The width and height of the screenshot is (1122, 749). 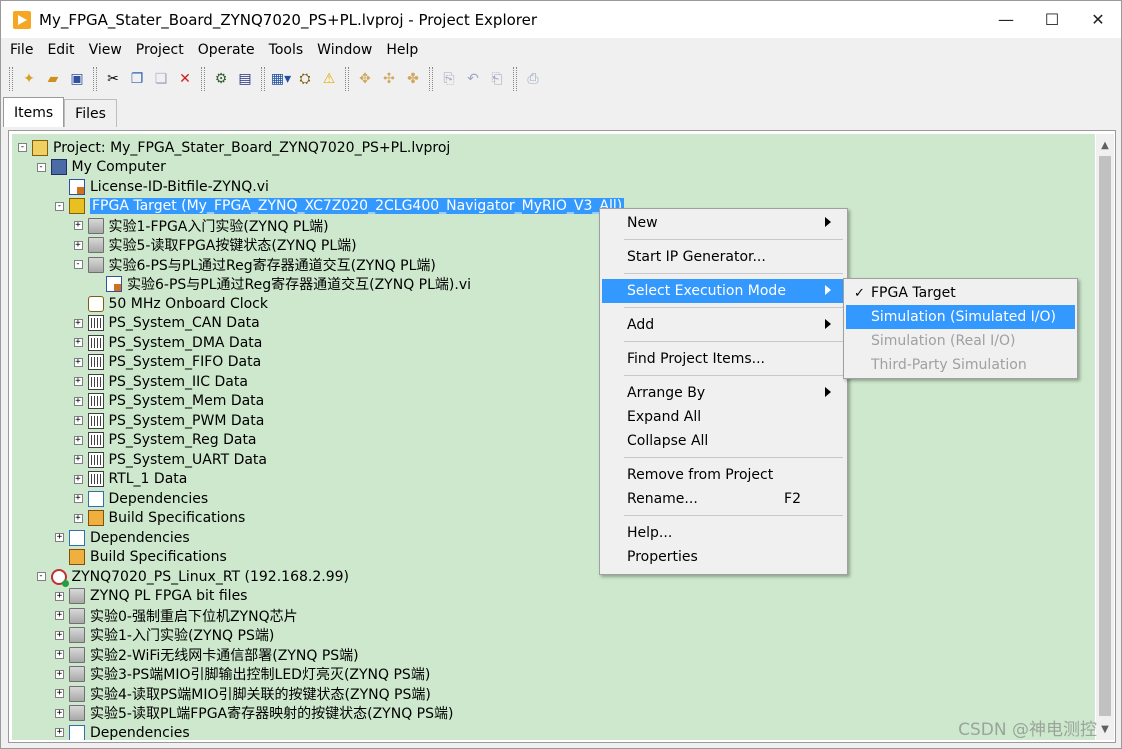 What do you see at coordinates (101, 168) in the screenshot?
I see `tree-item: - My Computer` at bounding box center [101, 168].